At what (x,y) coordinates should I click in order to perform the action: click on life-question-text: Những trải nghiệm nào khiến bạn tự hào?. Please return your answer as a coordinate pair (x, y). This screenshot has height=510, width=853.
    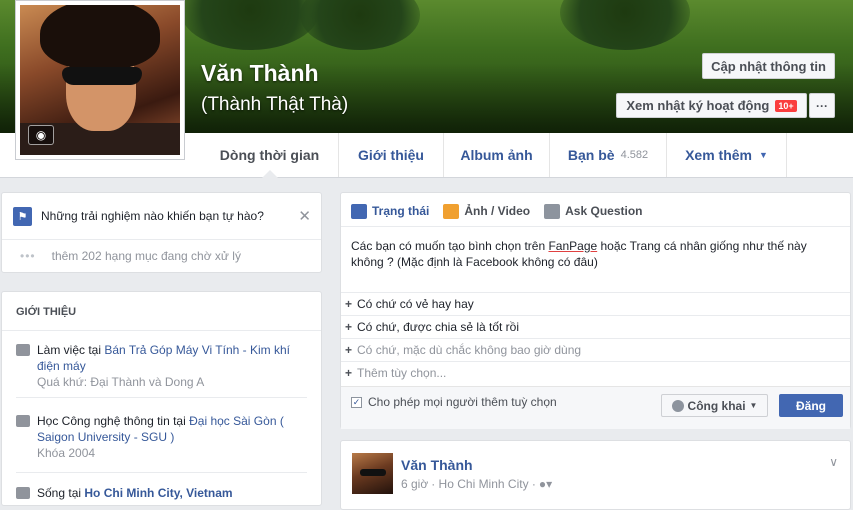
    Looking at the image, I should click on (152, 216).